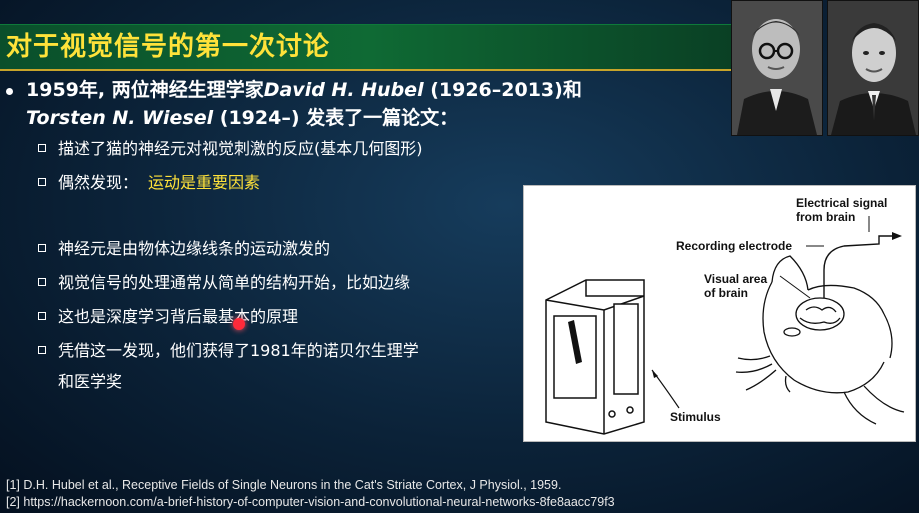  I want to click on visual-area-line1: Visual area, so click(736, 279).